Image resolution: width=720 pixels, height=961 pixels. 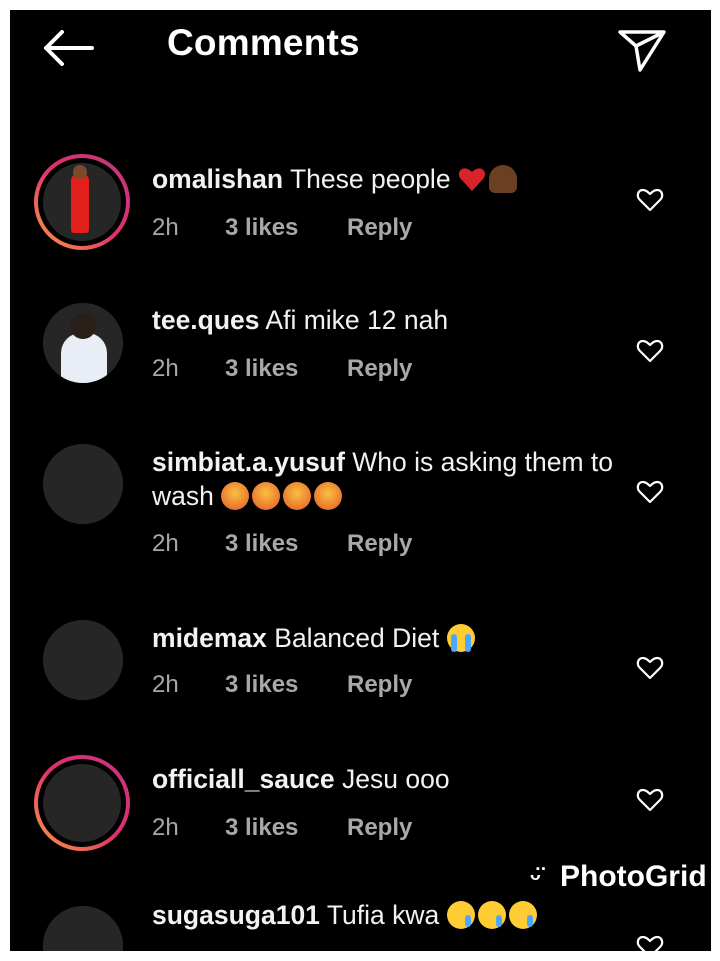 What do you see at coordinates (370, 179) in the screenshot?
I see `comment-body: These people` at bounding box center [370, 179].